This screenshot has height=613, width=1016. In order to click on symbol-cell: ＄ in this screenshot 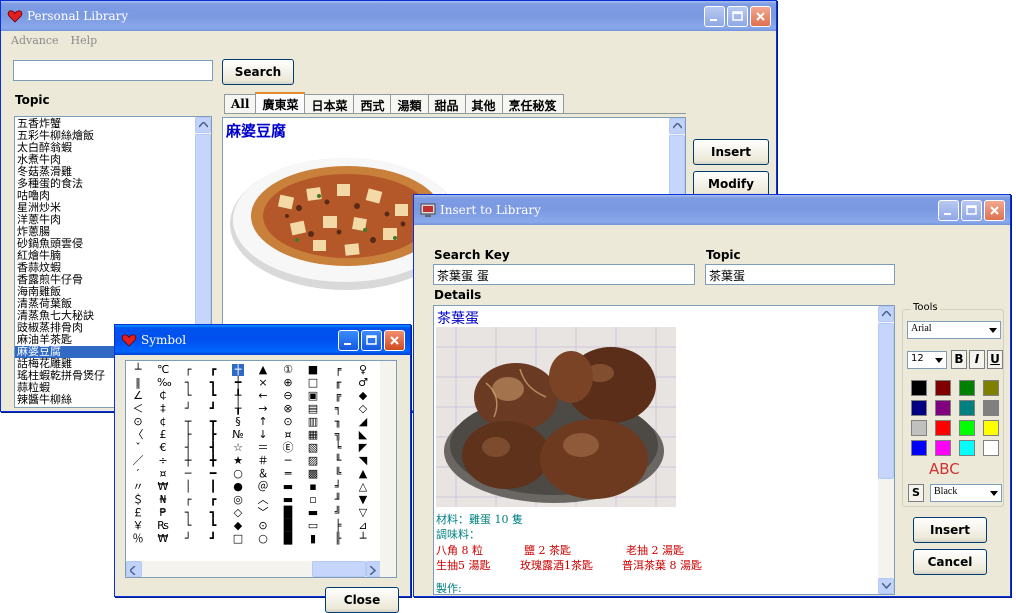, I will do `click(138, 500)`.